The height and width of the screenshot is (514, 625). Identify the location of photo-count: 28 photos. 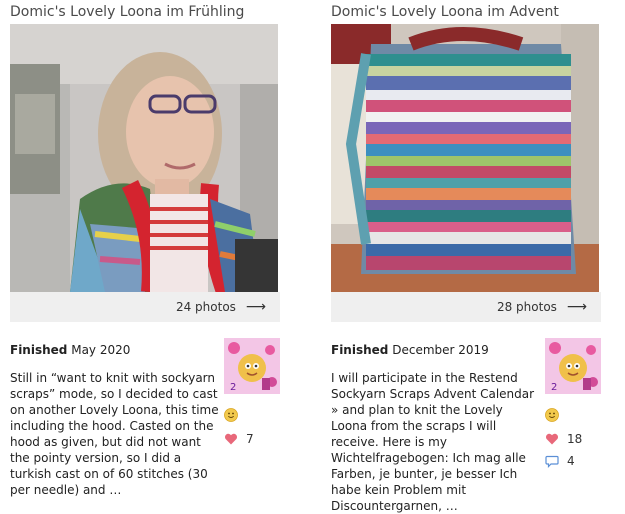
(526, 307).